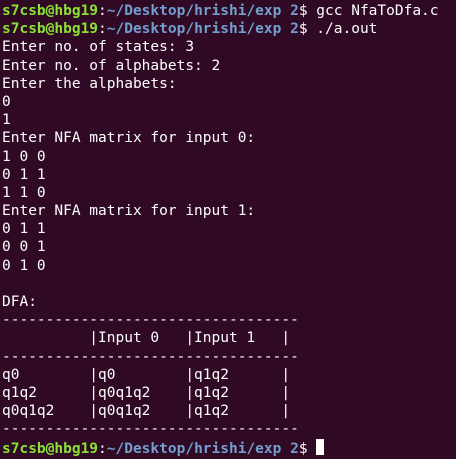 The height and width of the screenshot is (459, 456). What do you see at coordinates (146, 338) in the screenshot?
I see `dfa-table-header: |Input 0 |Input 1 |` at bounding box center [146, 338].